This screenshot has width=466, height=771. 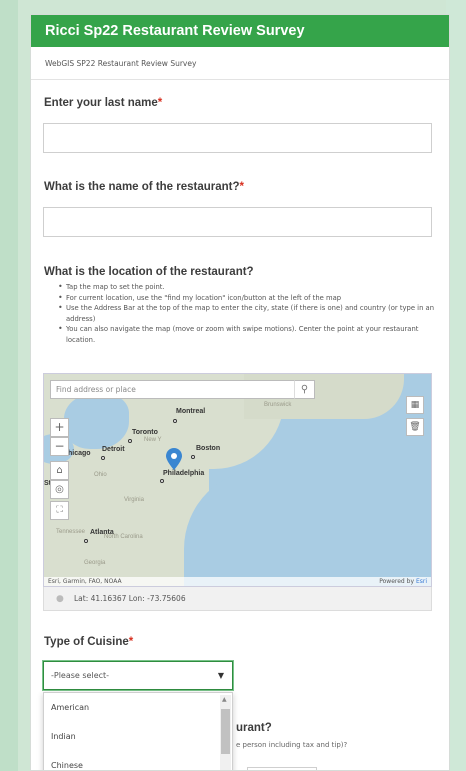 I want to click on help-item: Tap the map to set the point., so click(x=241, y=287).